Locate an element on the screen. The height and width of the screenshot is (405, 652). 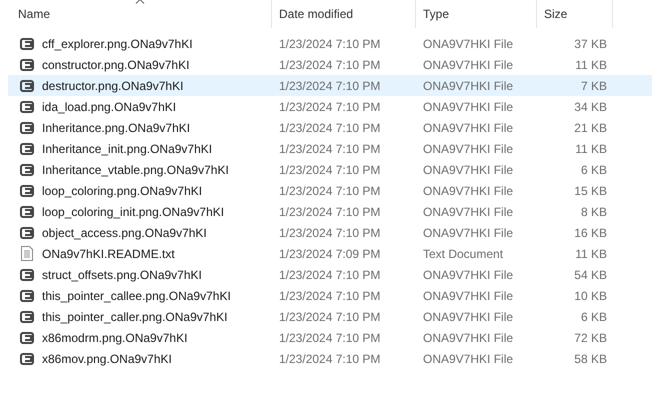
file-row: loop_coloring.png.ONa9v7hKI 1/23/2024 7:10 PM ONA9V7HKI File 15 KB is located at coordinates (330, 190).